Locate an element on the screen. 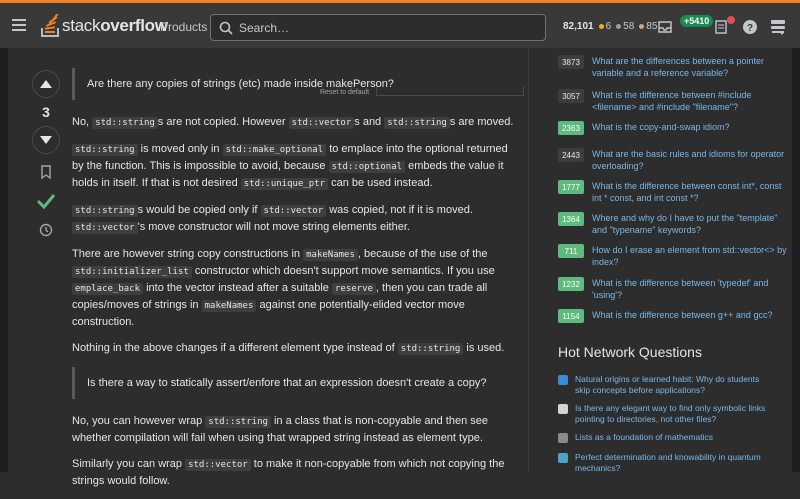  question-score: 1364 is located at coordinates (571, 219).